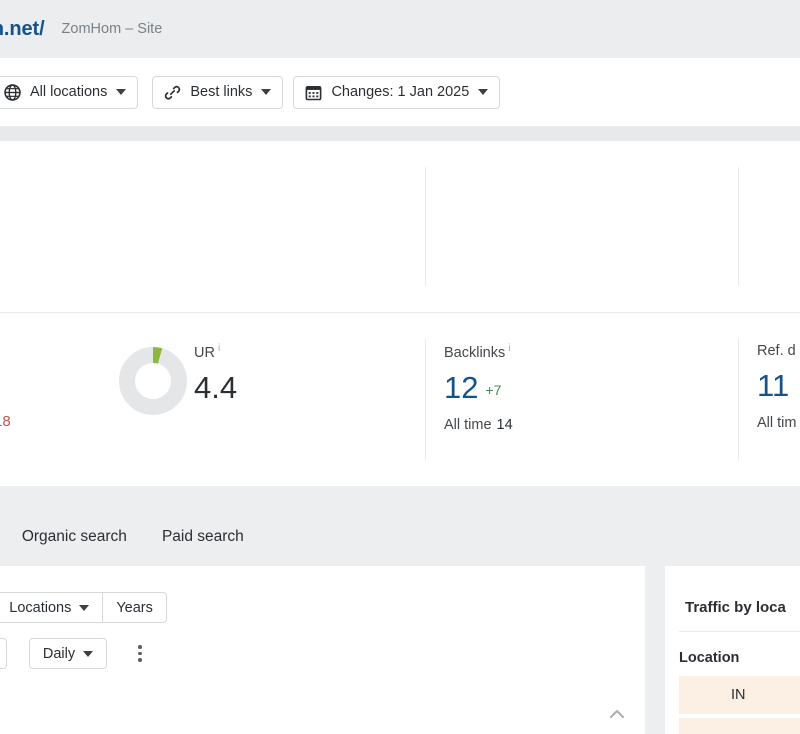 The image size is (800, 734). Describe the element at coordinates (739, 726) in the screenshot. I see `table-row` at that location.